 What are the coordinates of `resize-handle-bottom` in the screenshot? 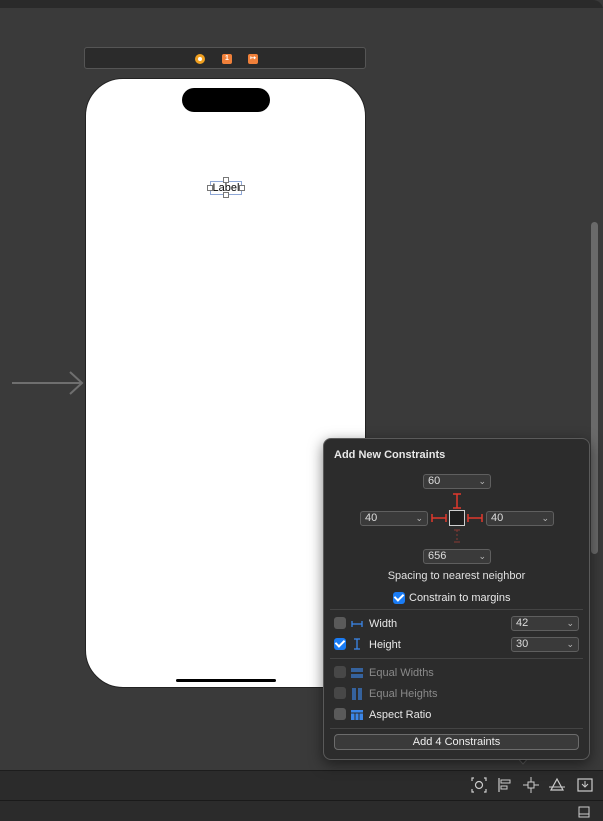 It's located at (226, 195).